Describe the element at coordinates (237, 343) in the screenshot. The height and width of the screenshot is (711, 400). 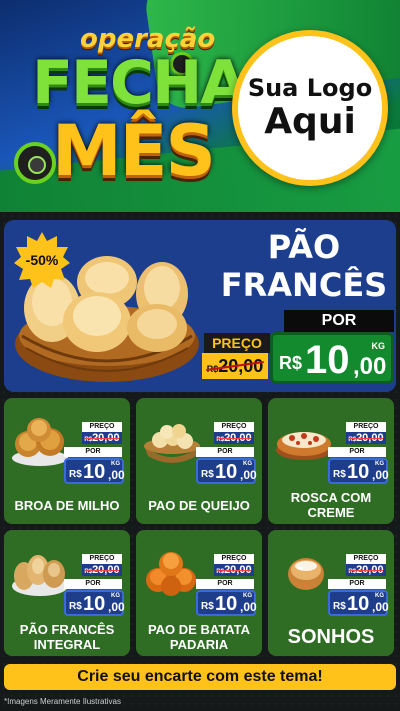
I see `hero-preco-label: PREÇO` at that location.